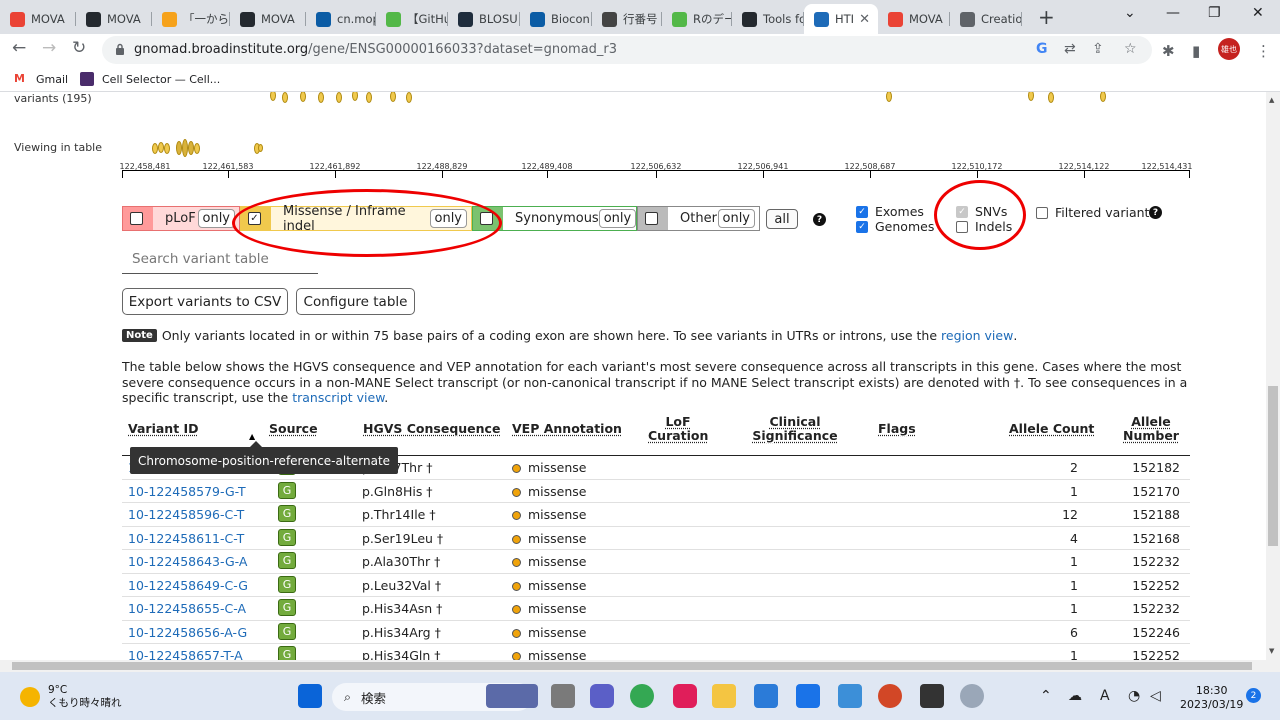  I want to click on variant-id-link: 10-122458657-T-A, so click(185, 654).